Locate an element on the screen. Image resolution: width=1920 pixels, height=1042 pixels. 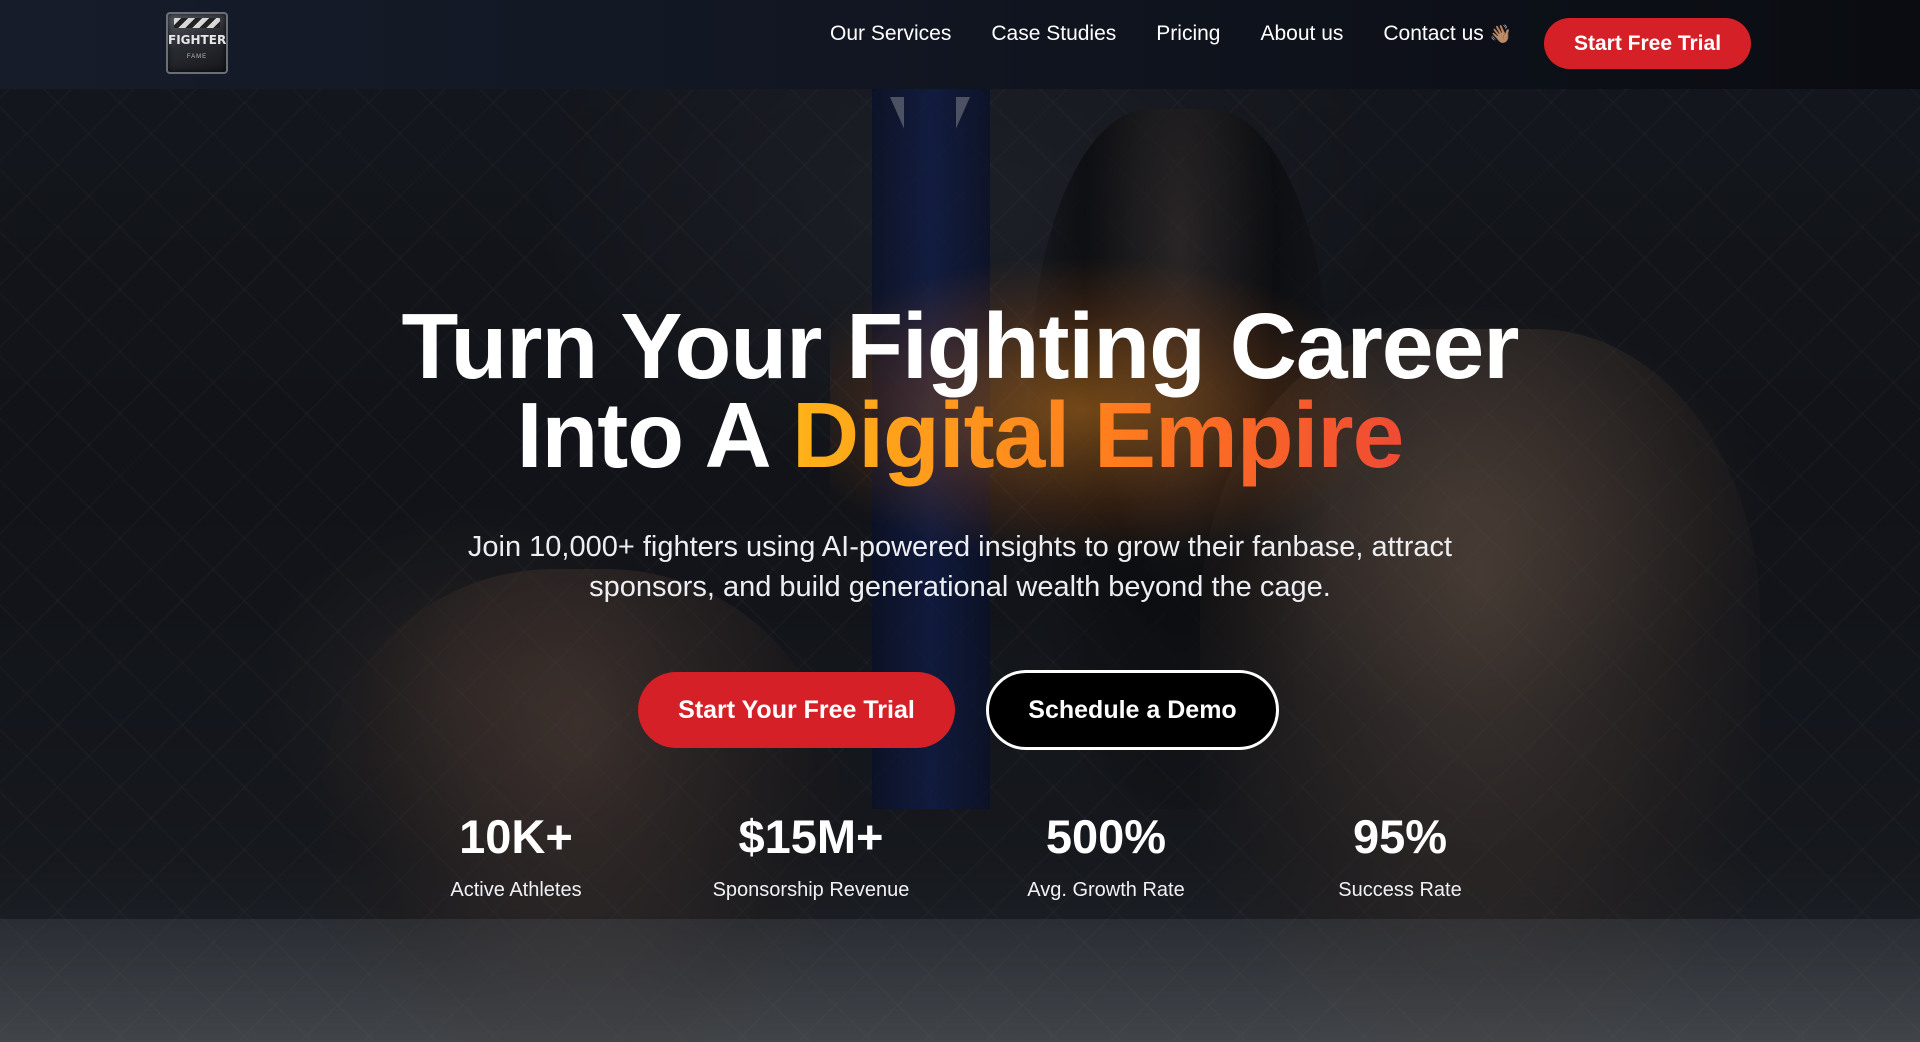
fighter-fame-logo: FIGHTER FAME is located at coordinates (197, 43).